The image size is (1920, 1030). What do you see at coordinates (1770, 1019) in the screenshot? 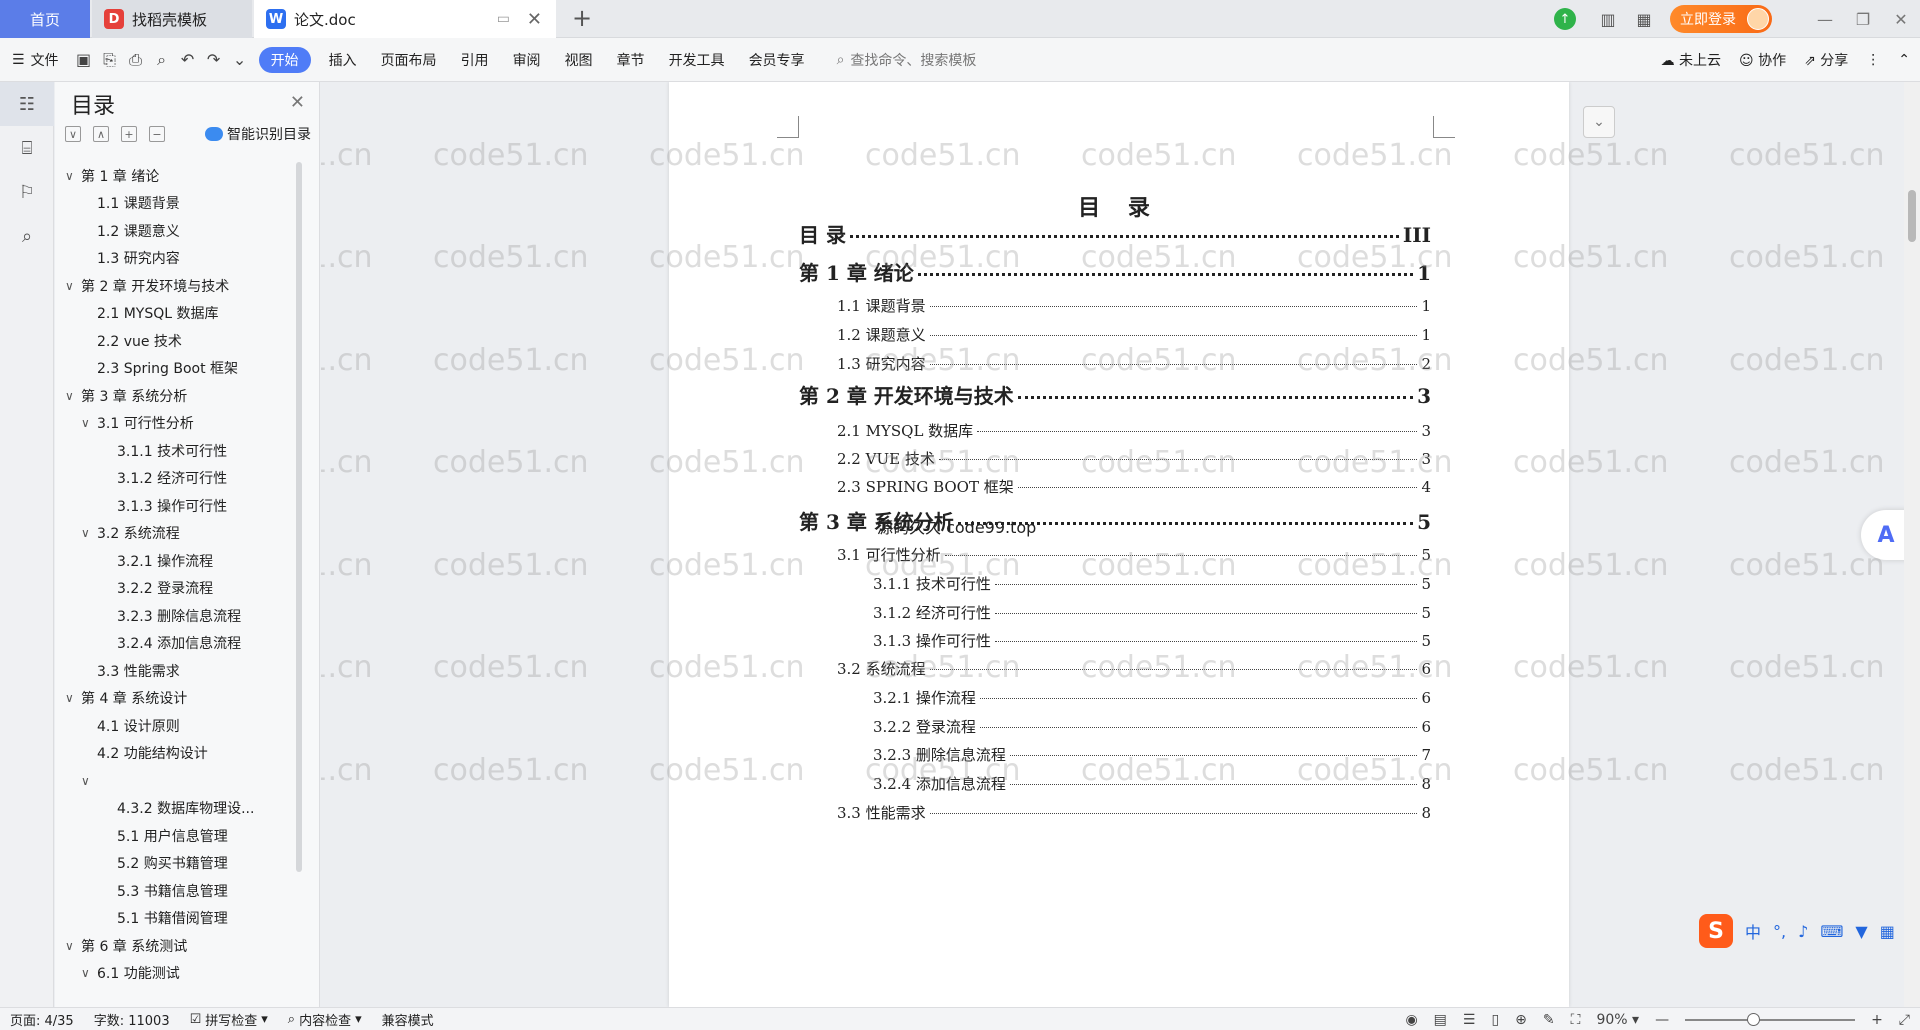
I see `zoom-slider` at bounding box center [1770, 1019].